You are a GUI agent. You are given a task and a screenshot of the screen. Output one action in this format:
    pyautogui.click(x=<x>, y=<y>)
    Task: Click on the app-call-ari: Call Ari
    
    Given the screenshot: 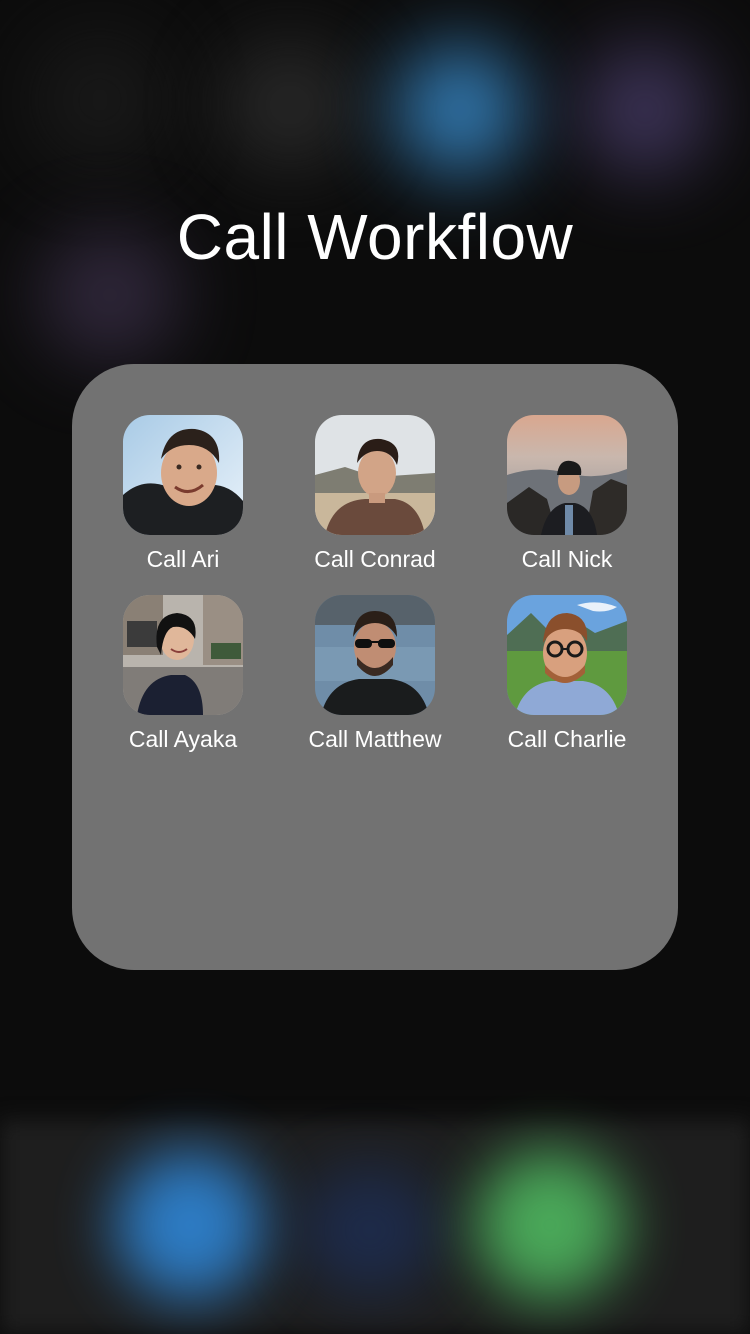 What is the action you would take?
    pyautogui.click(x=183, y=494)
    